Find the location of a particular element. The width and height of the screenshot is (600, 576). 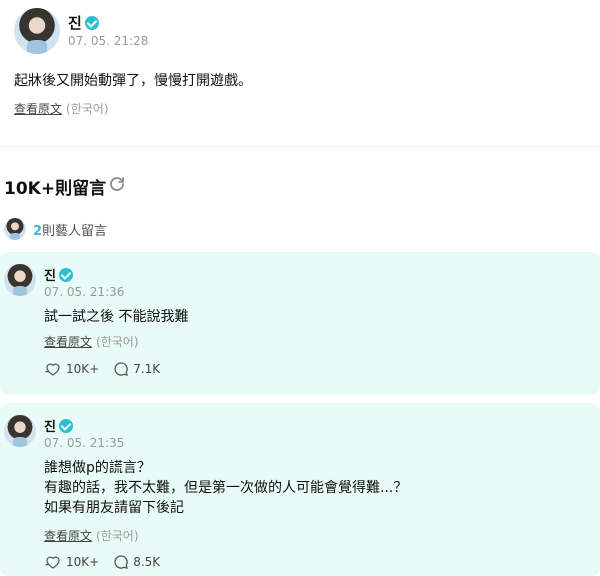

comment-line: 試一試之後 不能說我難 is located at coordinates (116, 317).